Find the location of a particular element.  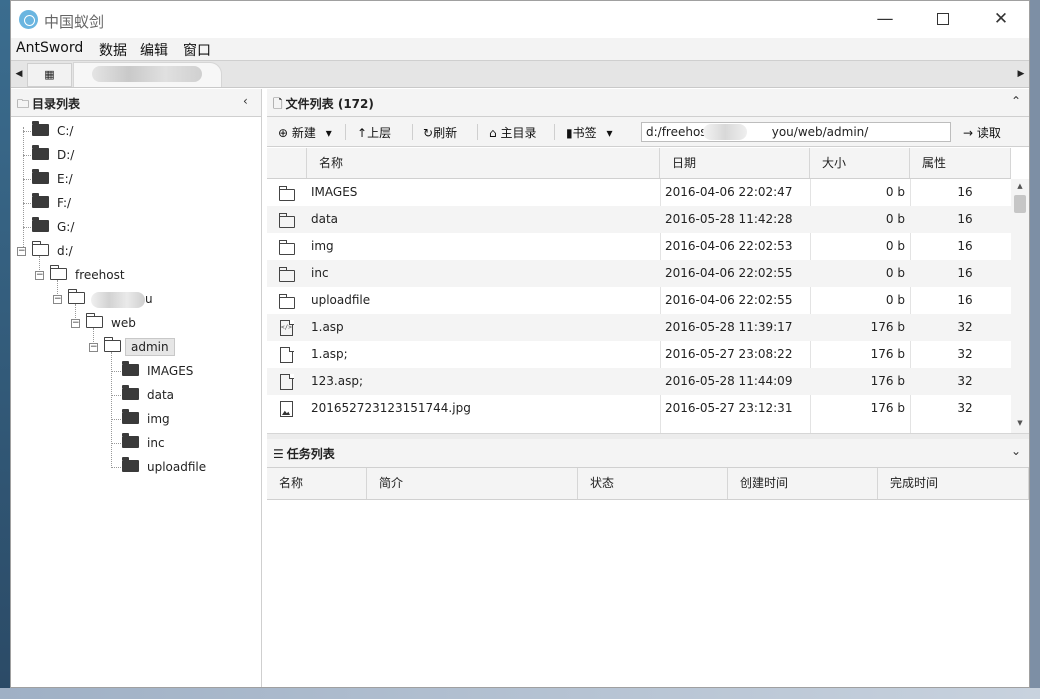

scroll-up-button: ▲ is located at coordinates (1020, 186).